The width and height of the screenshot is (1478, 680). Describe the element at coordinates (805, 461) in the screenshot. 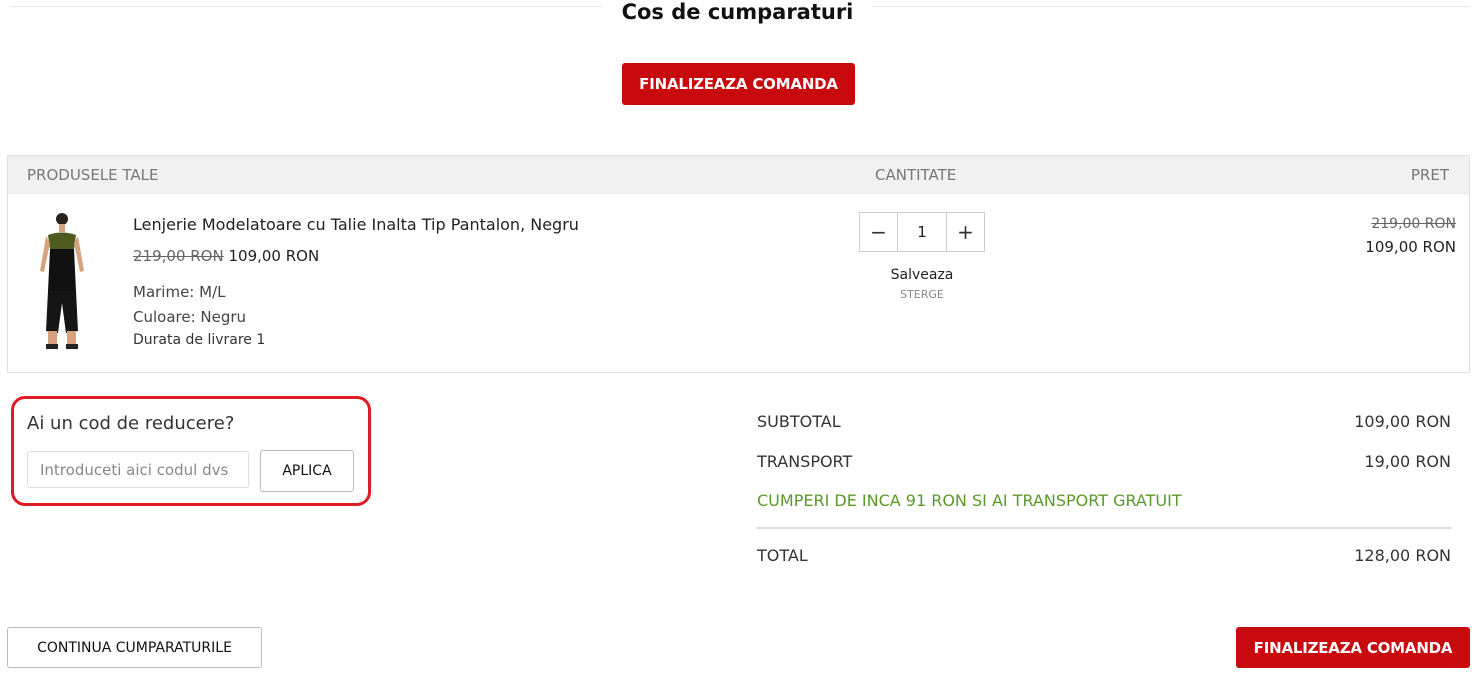

I see `transport-label: TRANSPORT` at that location.